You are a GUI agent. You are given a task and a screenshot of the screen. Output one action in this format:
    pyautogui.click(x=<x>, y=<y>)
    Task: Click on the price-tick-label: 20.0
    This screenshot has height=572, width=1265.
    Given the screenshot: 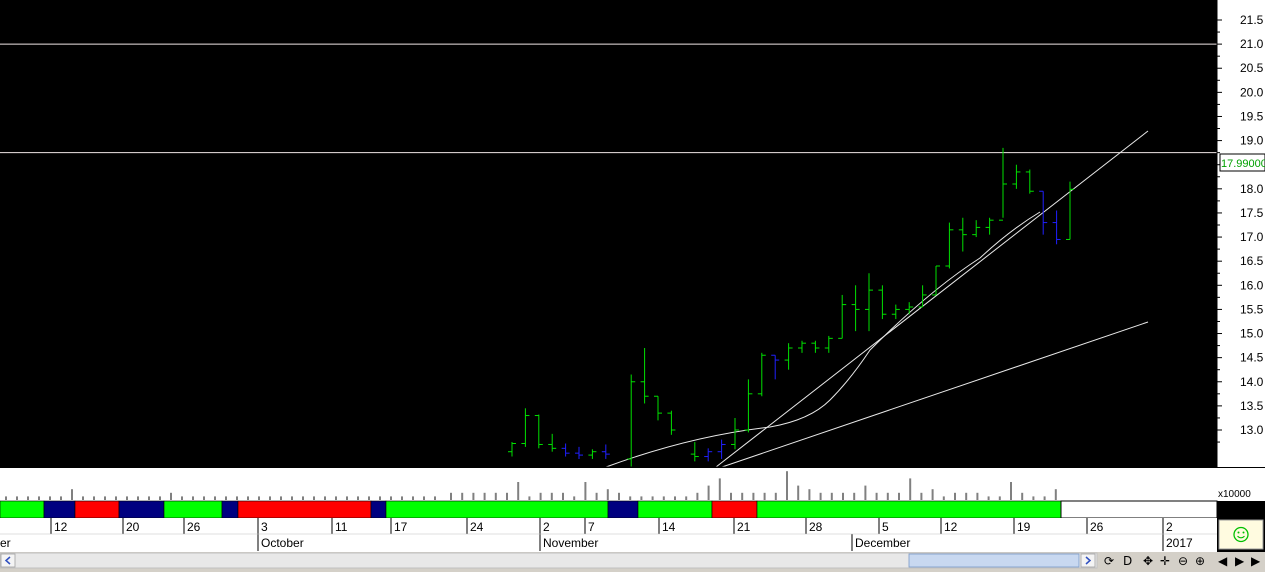 What is the action you would take?
    pyautogui.click(x=1252, y=92)
    